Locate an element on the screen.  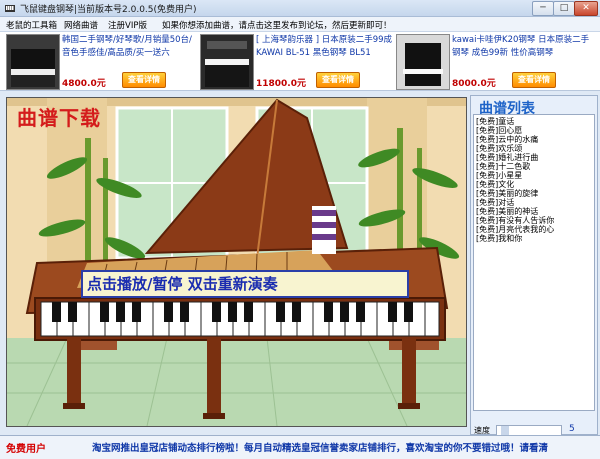
speed-value: 5 is located at coordinates (572, 429).